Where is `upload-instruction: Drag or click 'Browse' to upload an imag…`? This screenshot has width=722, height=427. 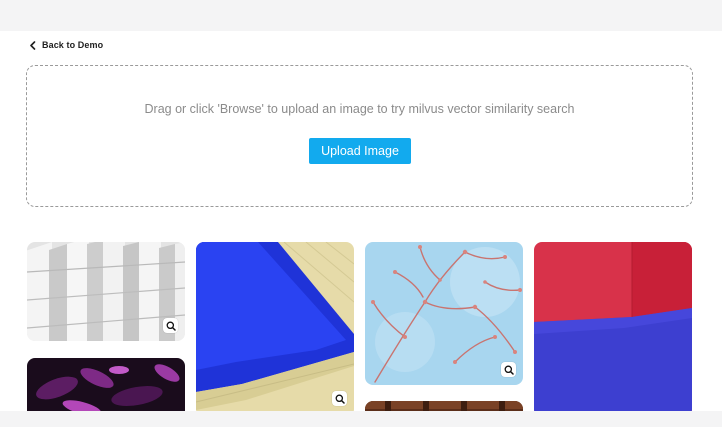 upload-instruction: Drag or click 'Browse' to upload an imag… is located at coordinates (359, 109).